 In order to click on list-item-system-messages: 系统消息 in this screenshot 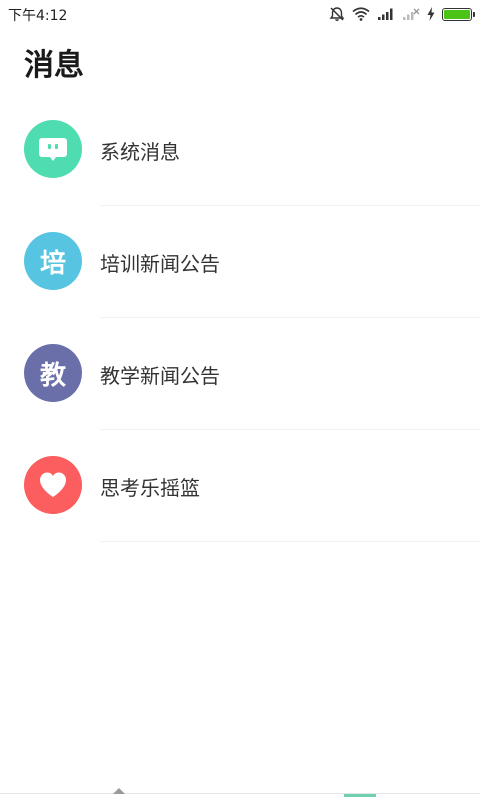, I will do `click(240, 150)`.